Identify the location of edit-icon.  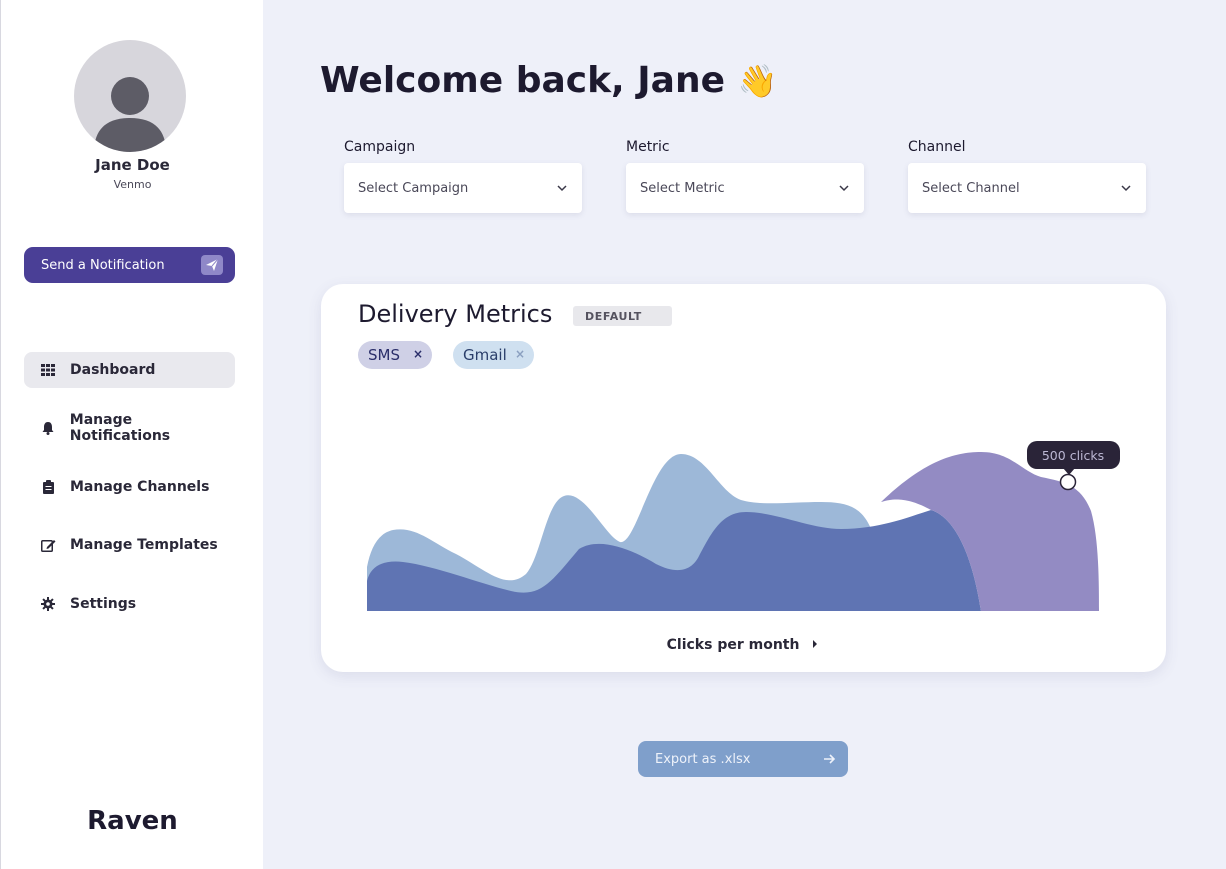
(48, 545).